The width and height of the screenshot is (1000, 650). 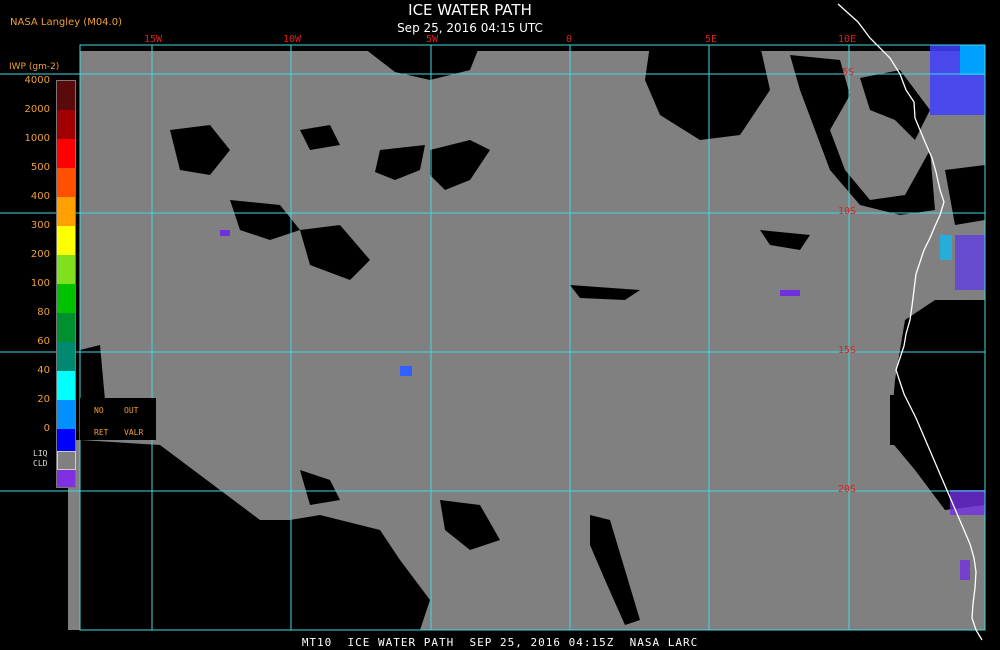 What do you see at coordinates (43, 341) in the screenshot?
I see `legend-level-label: 60` at bounding box center [43, 341].